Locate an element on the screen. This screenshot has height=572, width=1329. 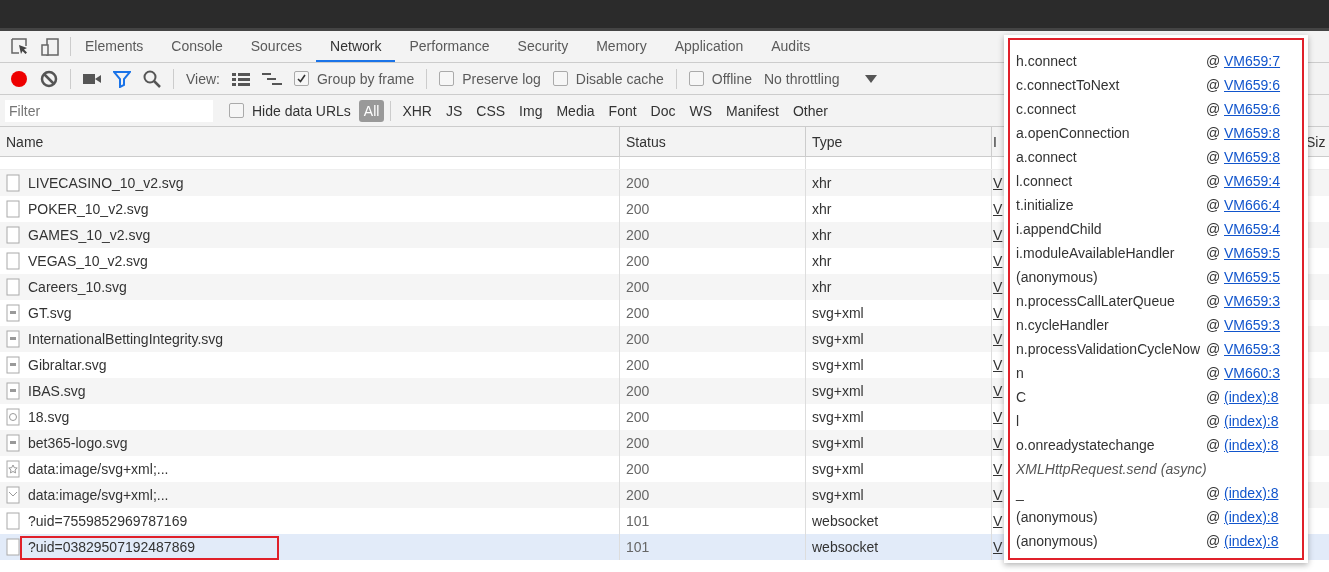
status-code: 101 is located at coordinates (638, 547).